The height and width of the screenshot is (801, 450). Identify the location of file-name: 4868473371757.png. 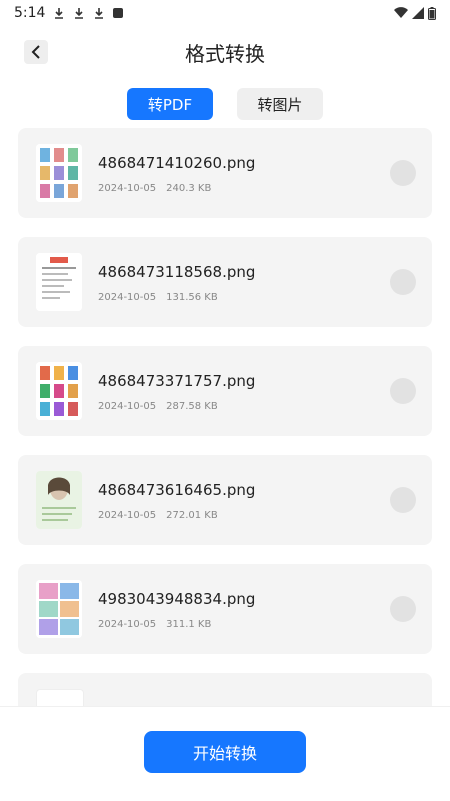
(177, 381).